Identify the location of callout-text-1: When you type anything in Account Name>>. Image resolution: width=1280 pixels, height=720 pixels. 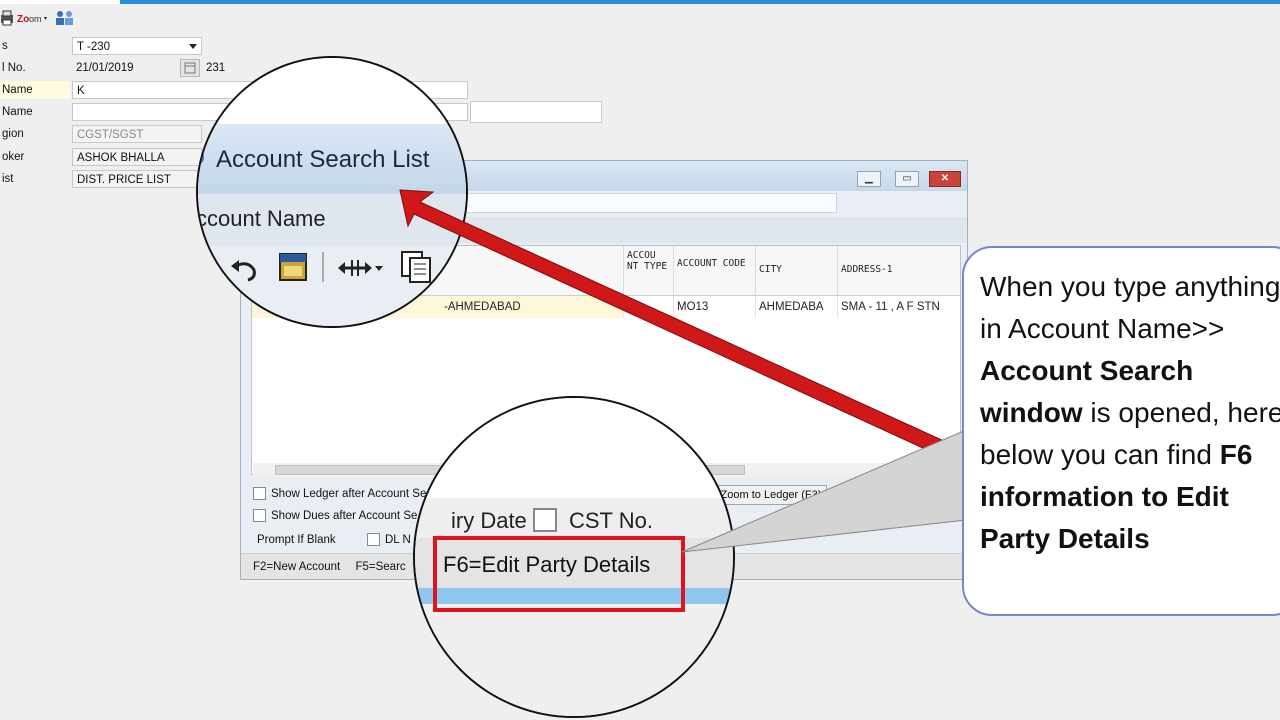
(1130, 307).